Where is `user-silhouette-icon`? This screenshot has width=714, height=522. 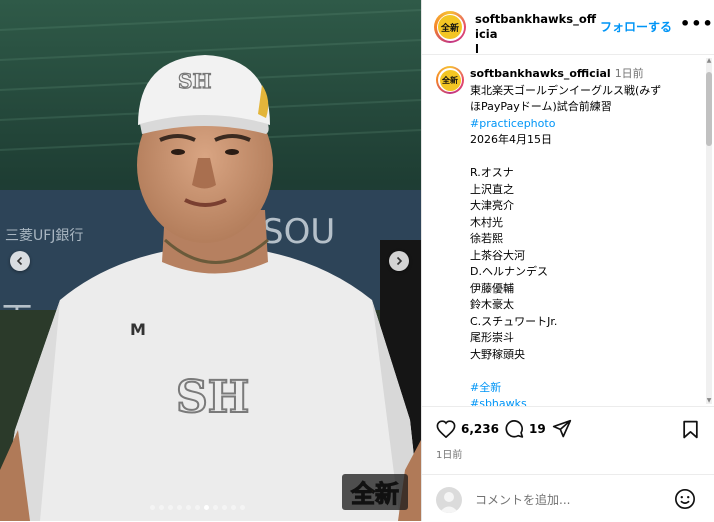
user-silhouette-icon is located at coordinates (449, 502).